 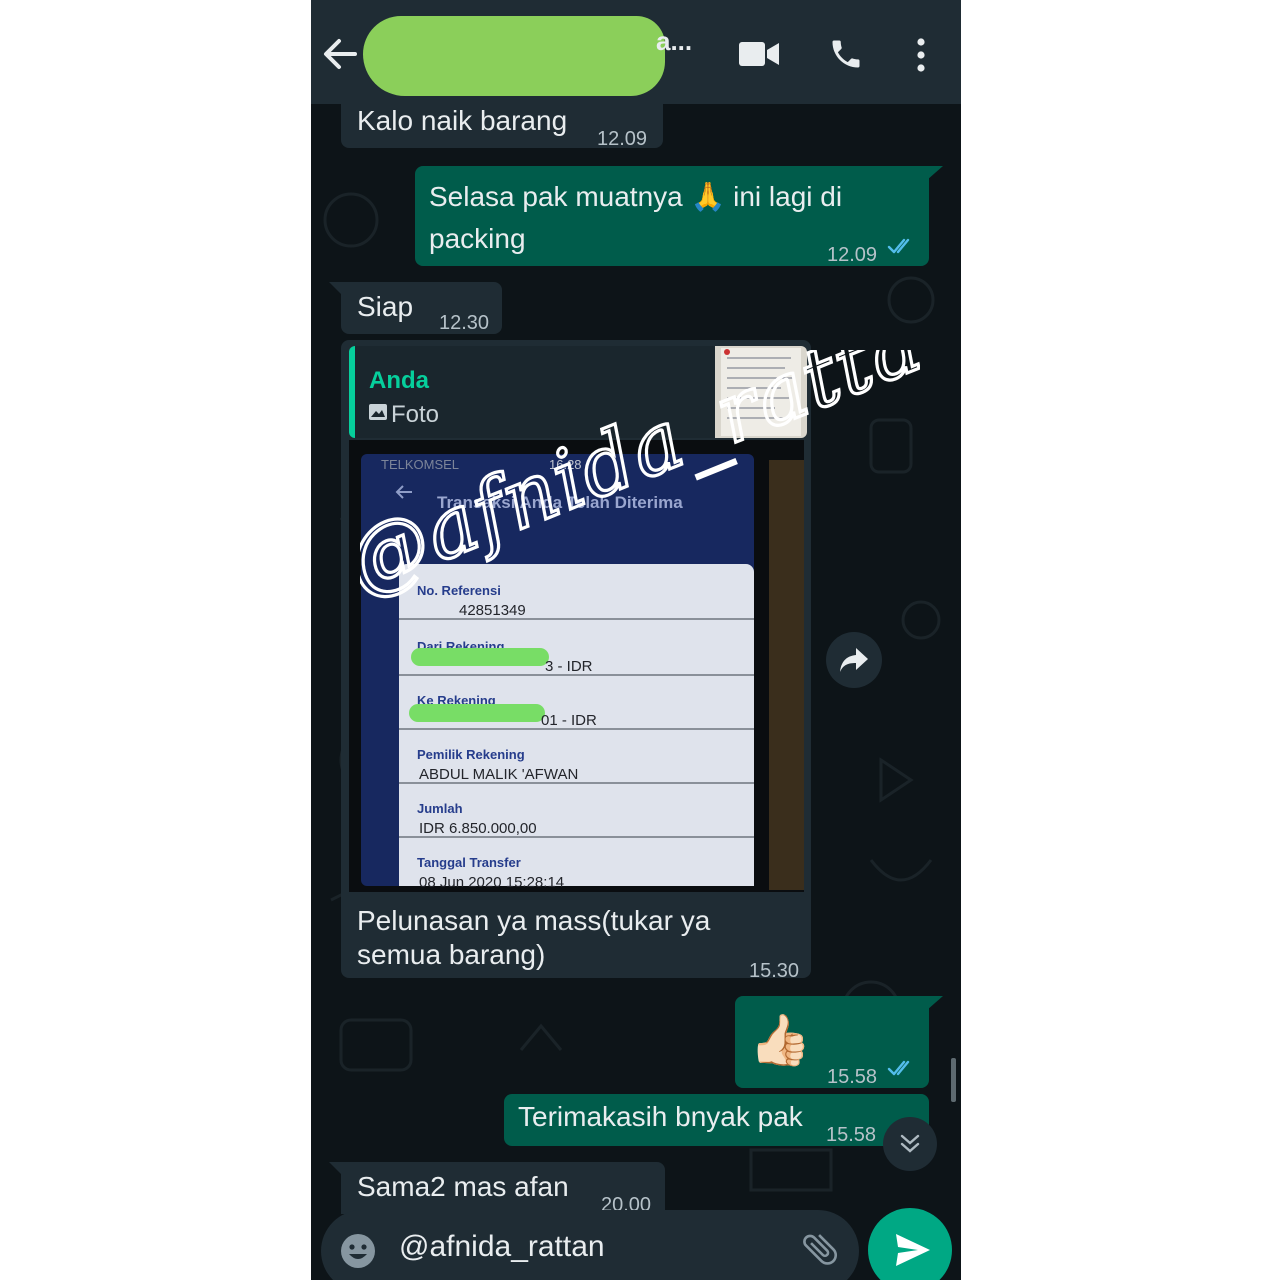 What do you see at coordinates (477, 238) in the screenshot?
I see `message-text-line2: packing` at bounding box center [477, 238].